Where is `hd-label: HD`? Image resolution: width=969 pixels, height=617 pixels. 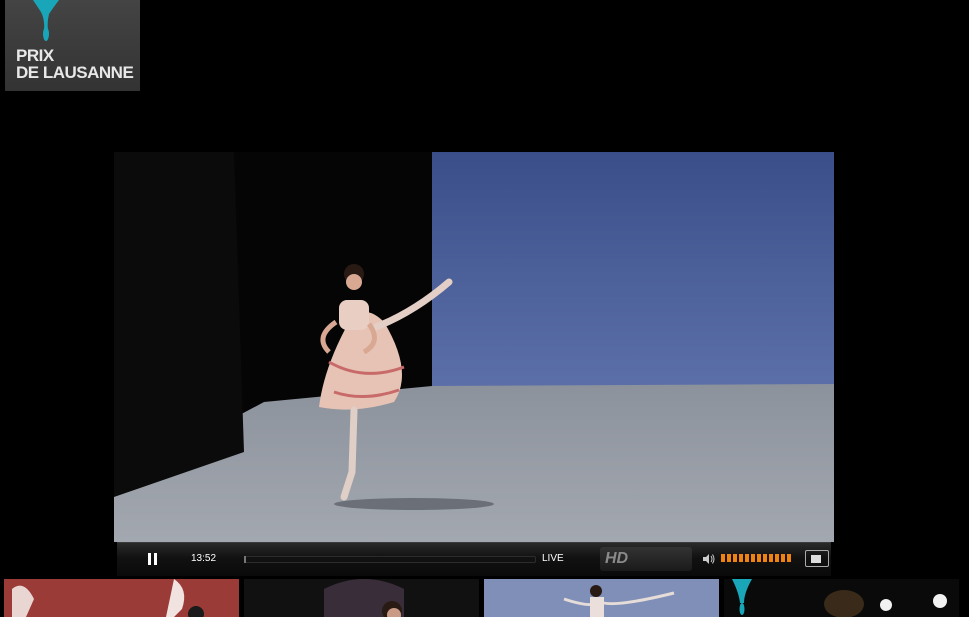 hd-label: HD is located at coordinates (617, 558).